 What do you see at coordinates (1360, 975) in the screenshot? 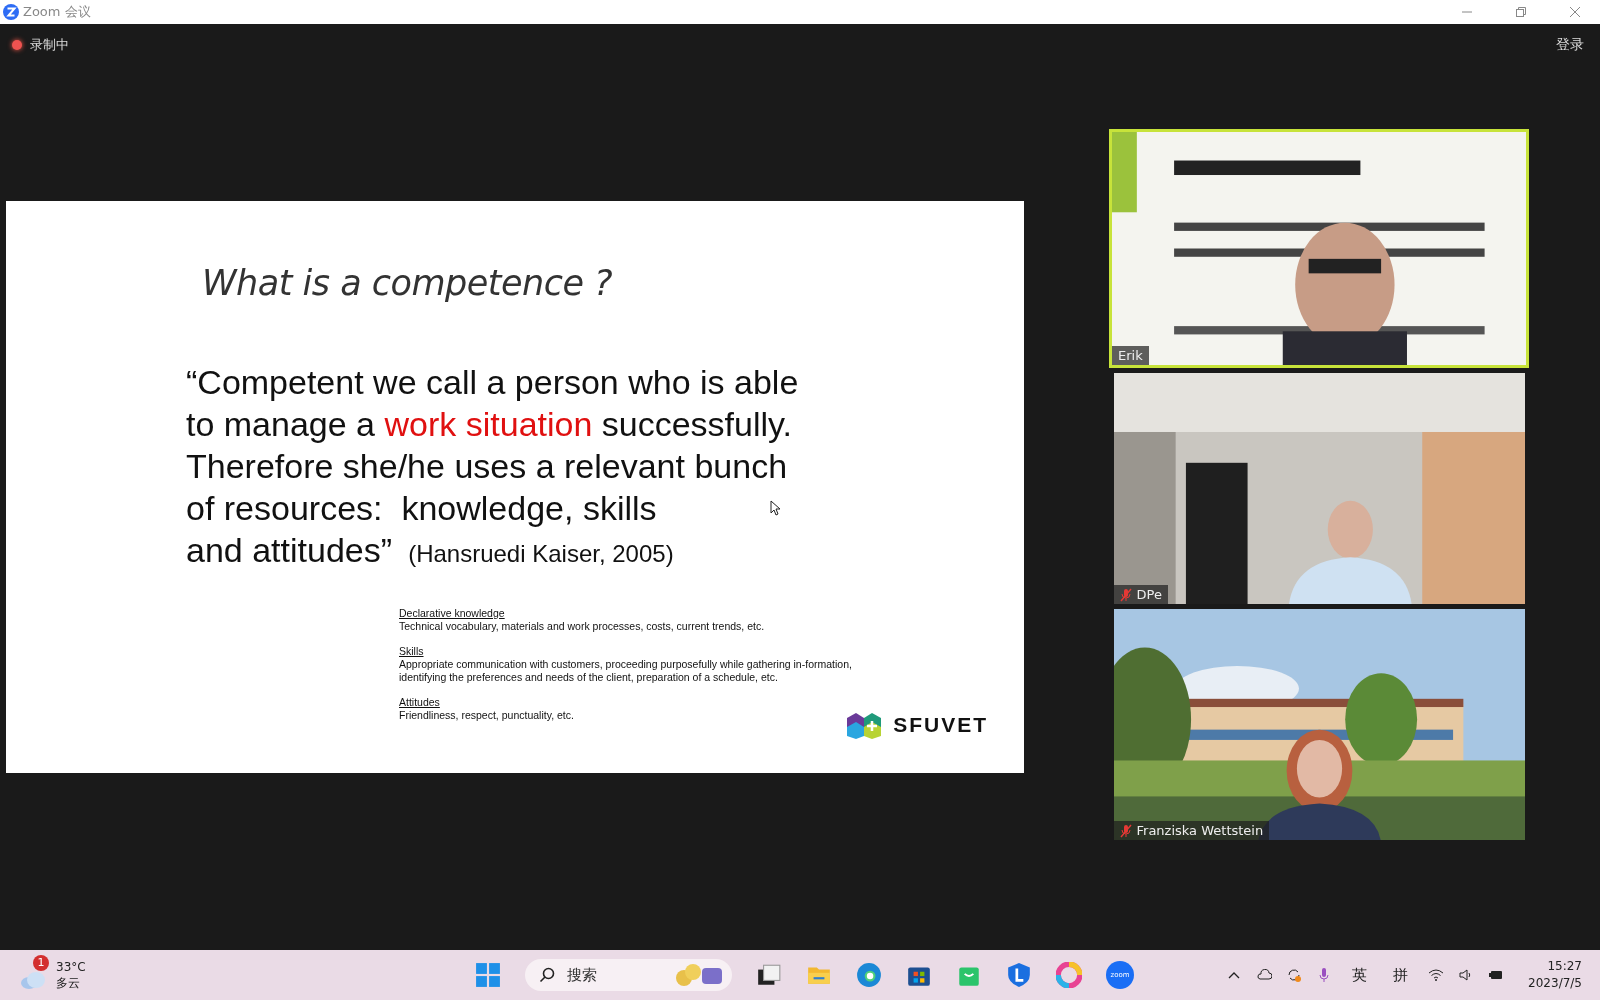
I see `input-method-indicator: 英` at bounding box center [1360, 975].